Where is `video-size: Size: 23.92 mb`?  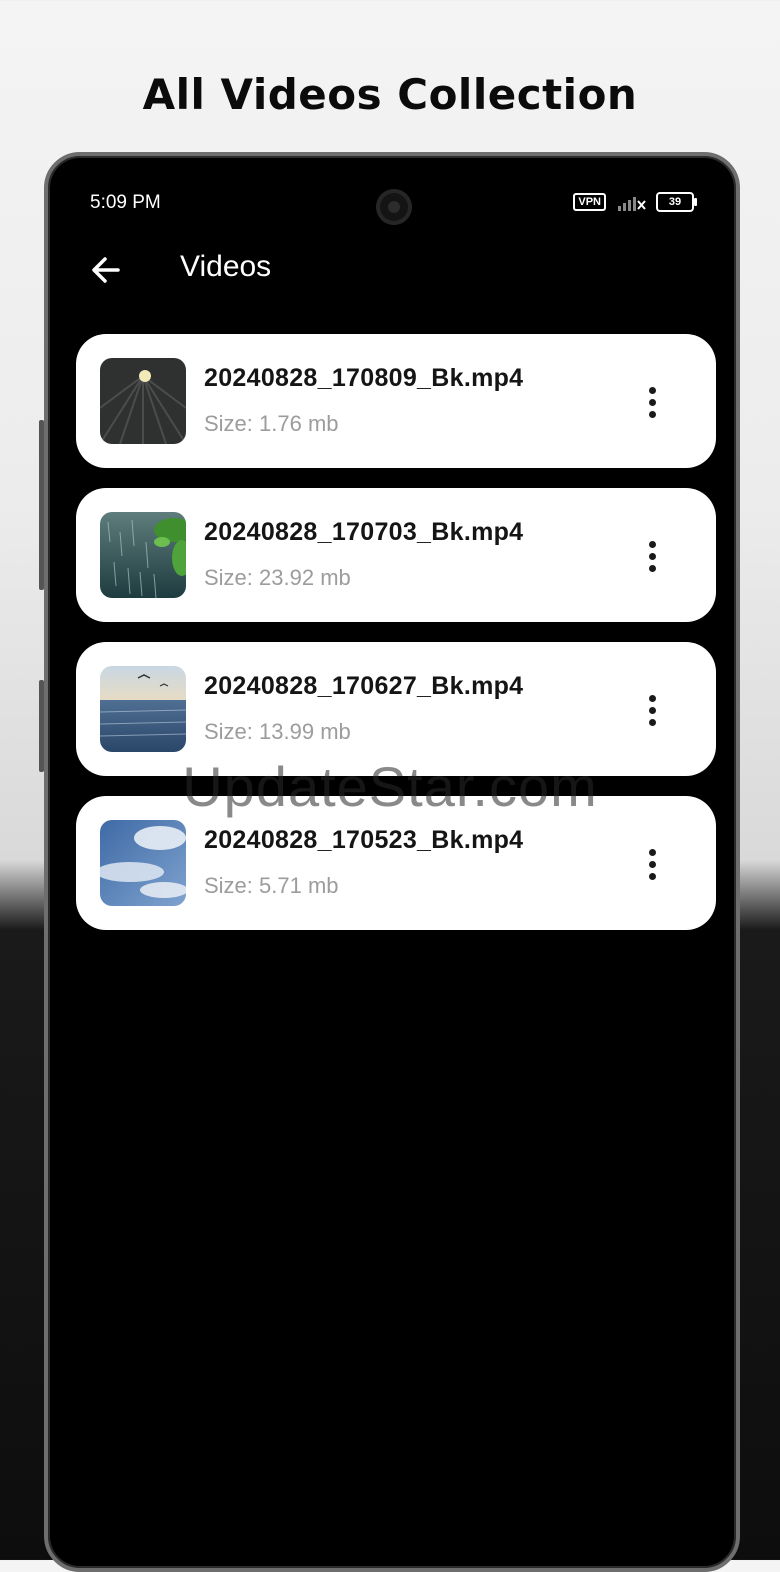 video-size: Size: 23.92 mb is located at coordinates (277, 577).